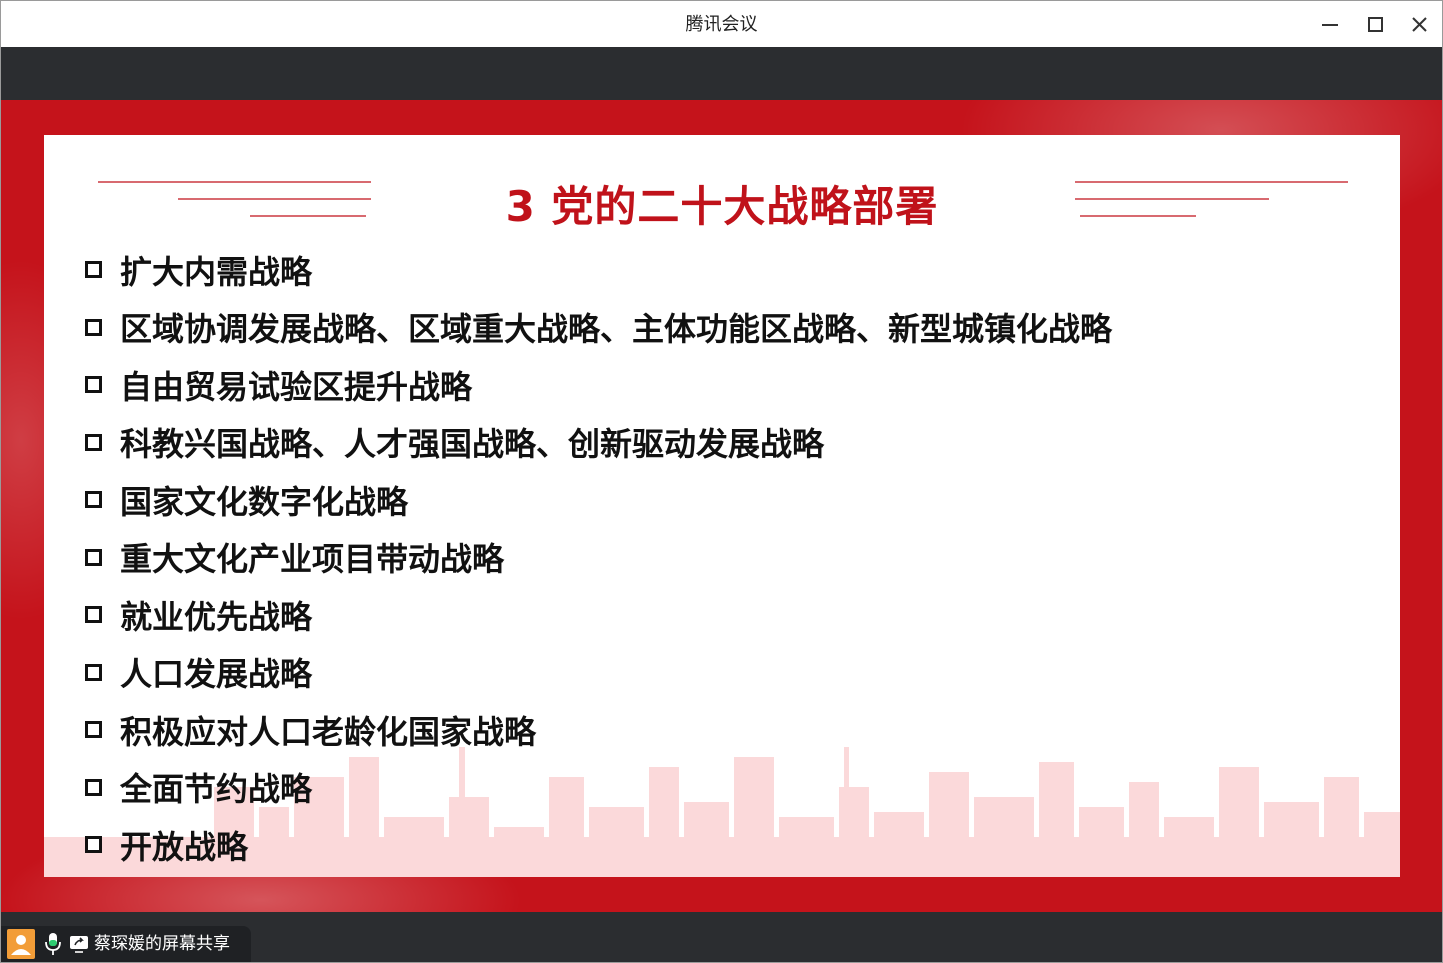 This screenshot has height=963, width=1443. I want to click on list-item: 区域协调发展战略、区域重大战略、主体功能区战略、新型城镇化战略, so click(598, 328).